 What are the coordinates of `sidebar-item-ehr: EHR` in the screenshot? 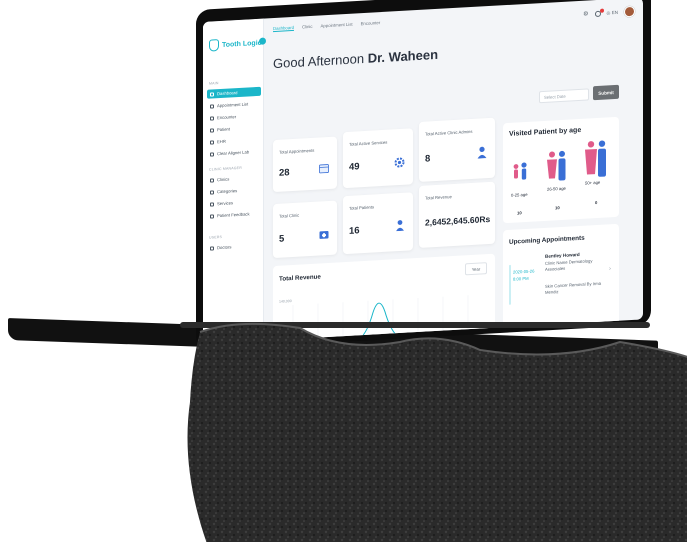 It's located at (234, 141).